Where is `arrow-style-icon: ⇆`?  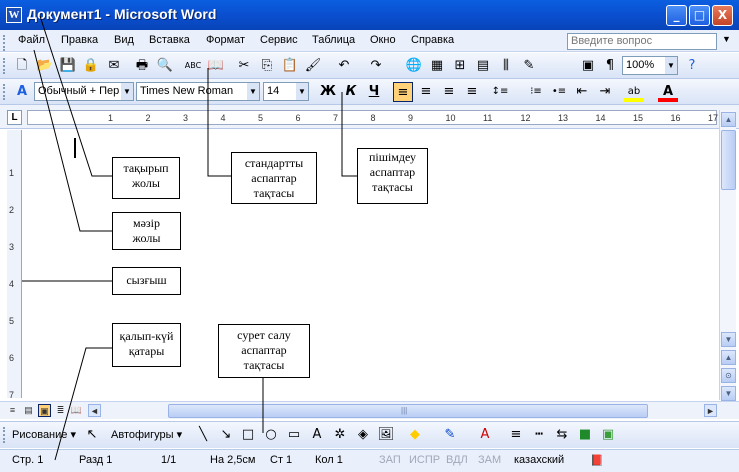 arrow-style-icon: ⇆ is located at coordinates (562, 435).